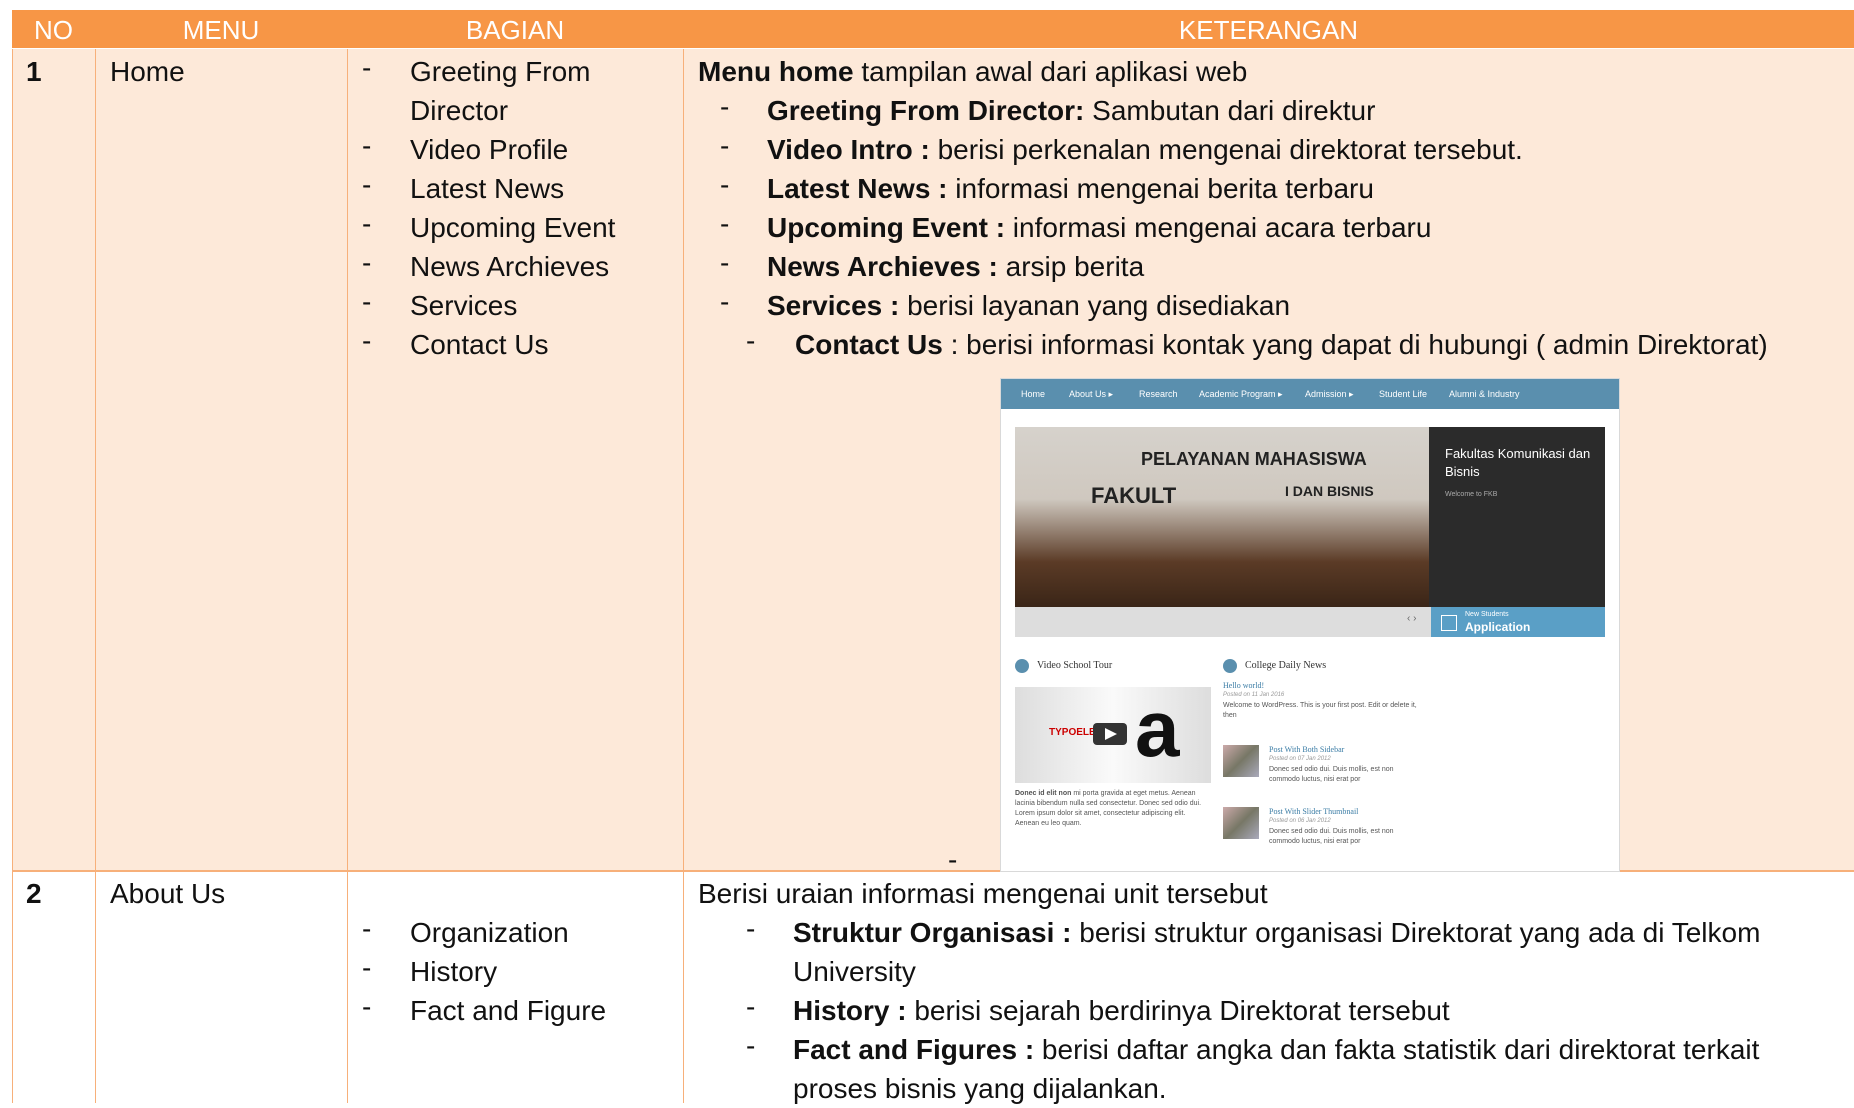  Describe the element at coordinates (833, 305) in the screenshot. I see `item-bold: Services :` at that location.